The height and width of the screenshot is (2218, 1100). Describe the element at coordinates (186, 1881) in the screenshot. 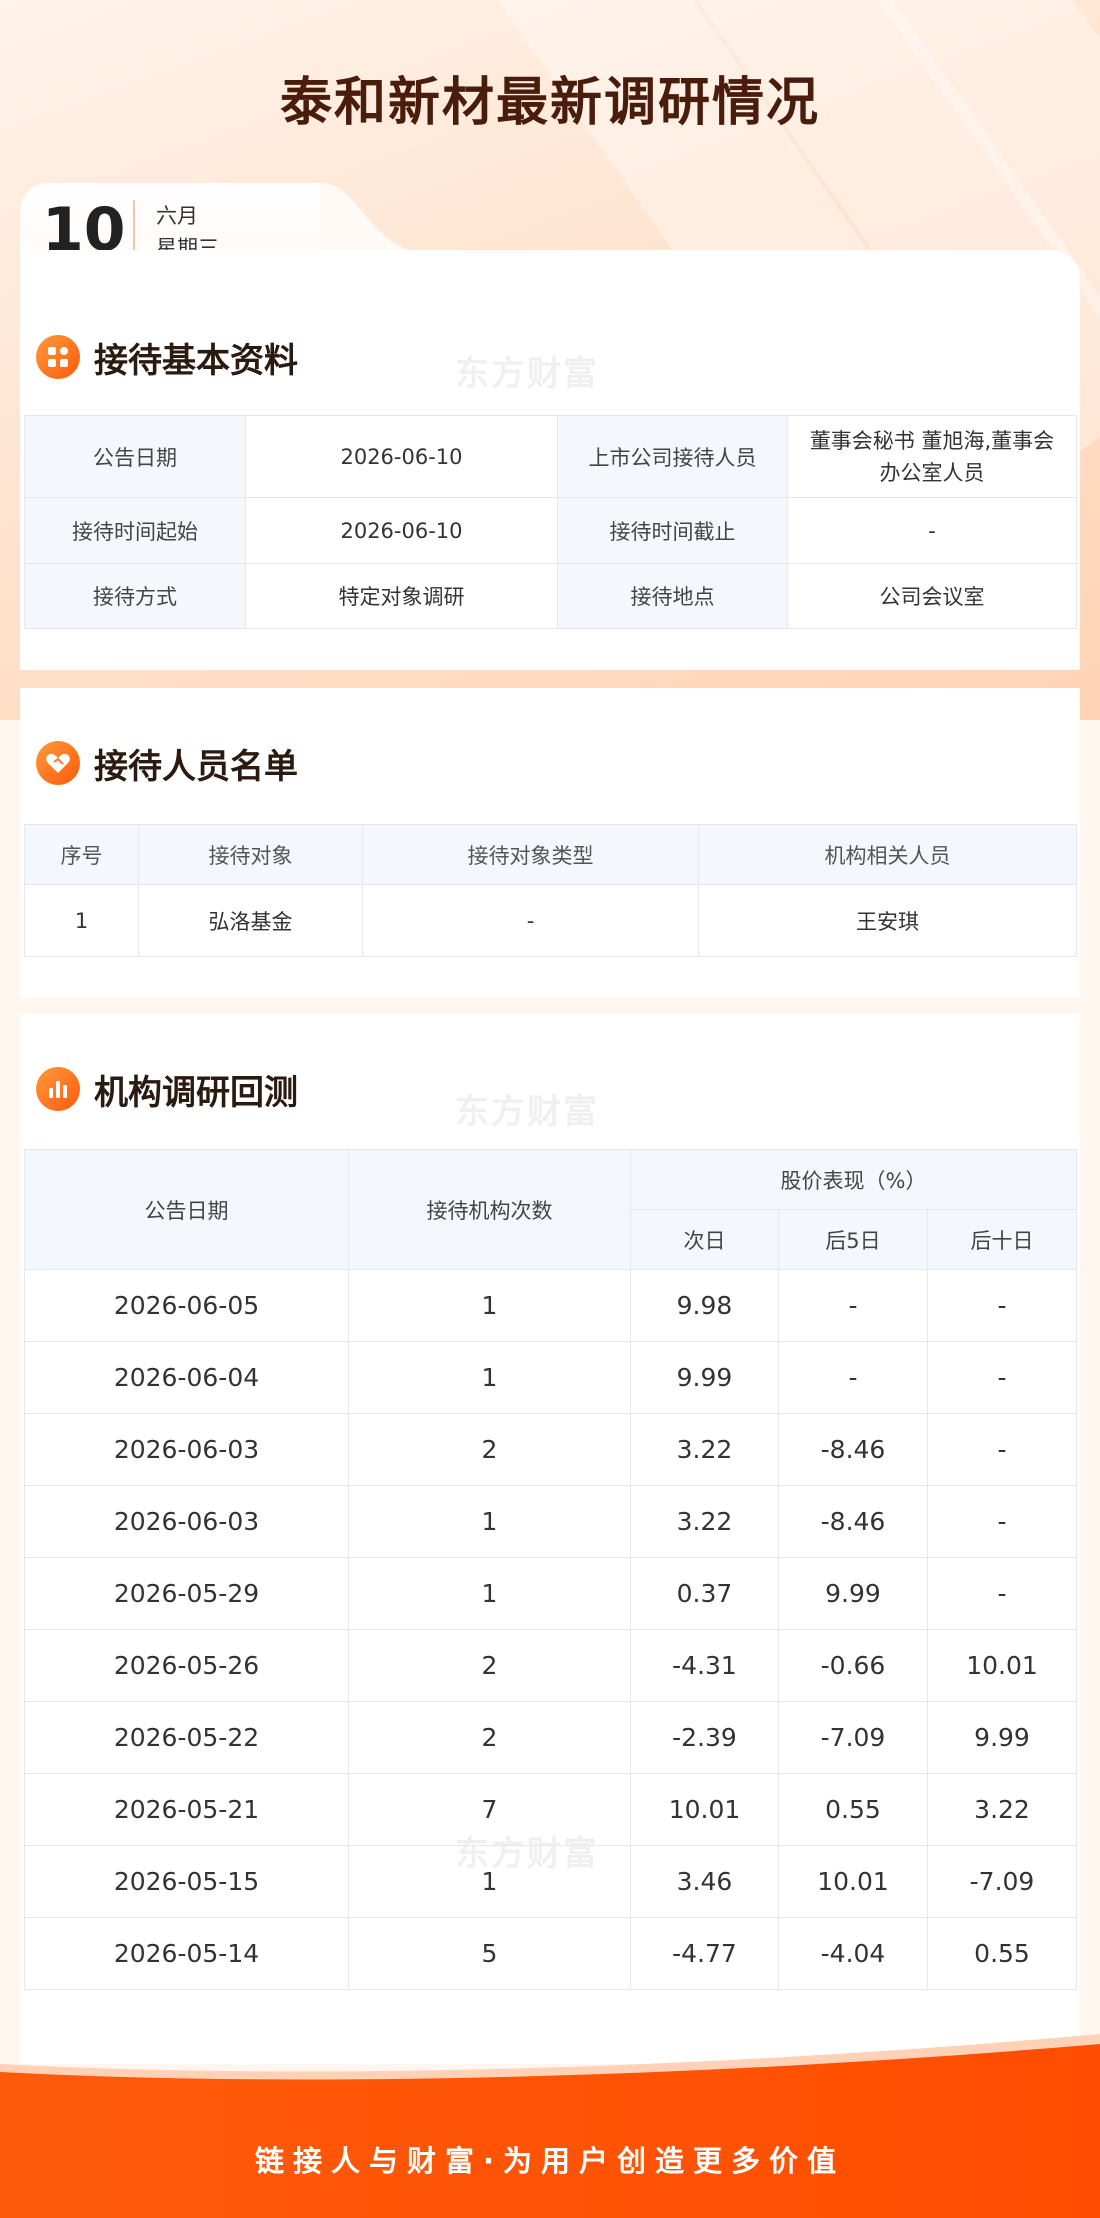

I see `cell-date: 2026-05-15` at that location.